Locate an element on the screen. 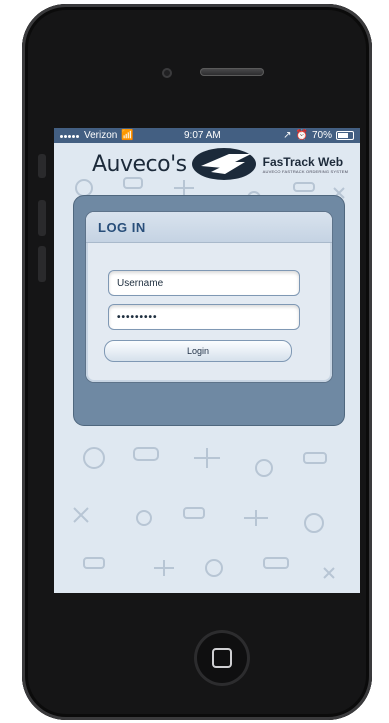 Image resolution: width=389 pixels, height=723 pixels. product-name: FasTrack Web is located at coordinates (303, 161).